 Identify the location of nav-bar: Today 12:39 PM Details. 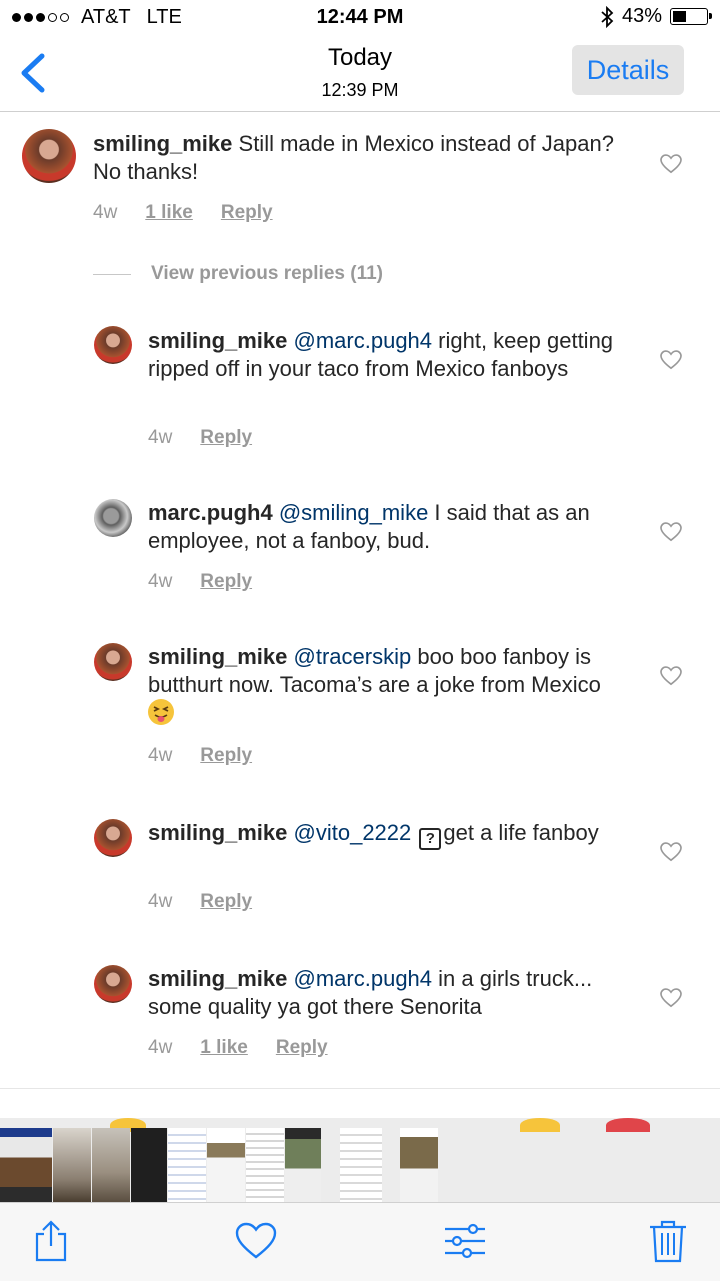
(360, 74).